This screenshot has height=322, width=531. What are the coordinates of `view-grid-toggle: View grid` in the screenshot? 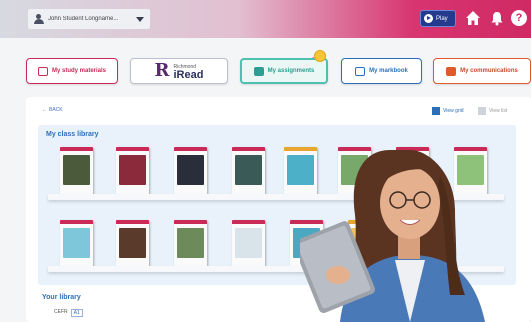 It's located at (447, 110).